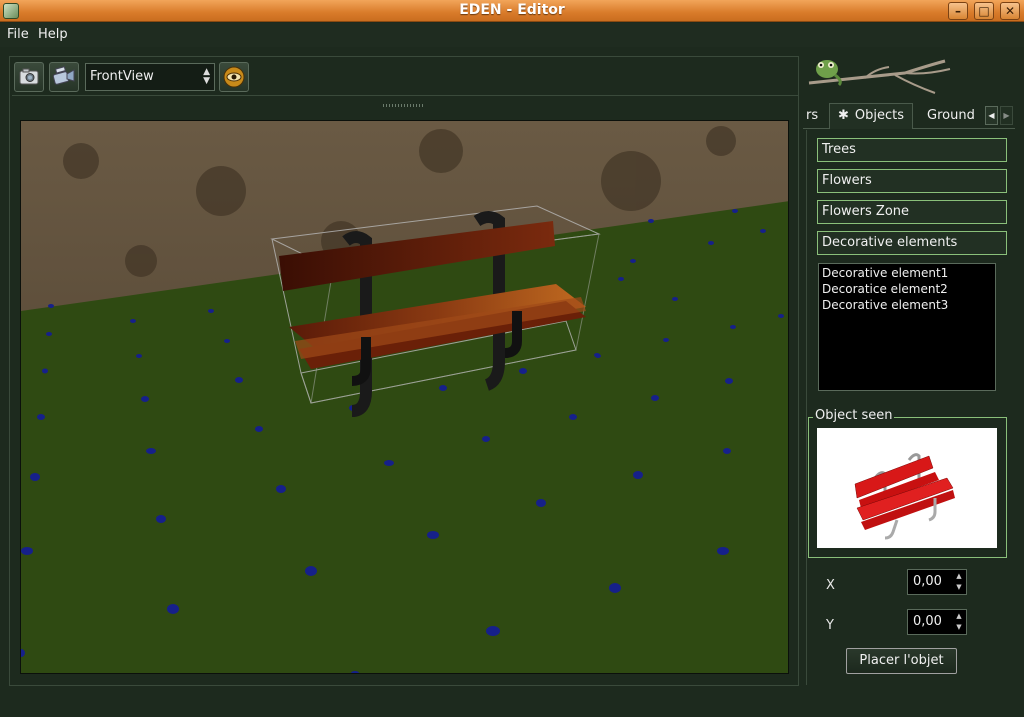  Describe the element at coordinates (959, 616) in the screenshot. I see `y-increment-icon: ▲` at that location.